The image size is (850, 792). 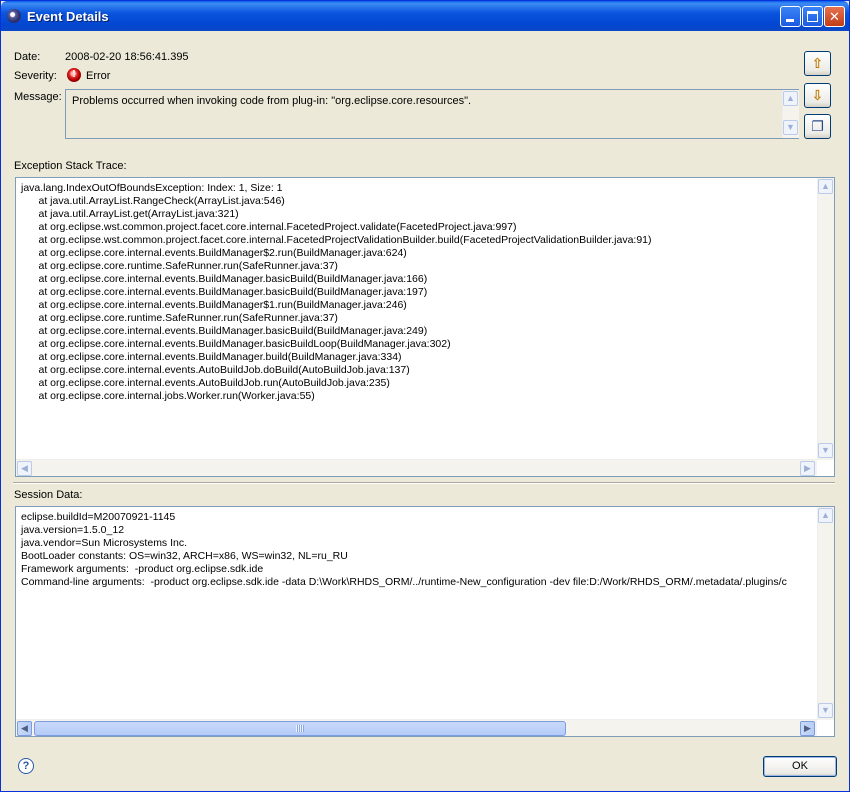 What do you see at coordinates (26, 766) in the screenshot?
I see `help-icon: ?` at bounding box center [26, 766].